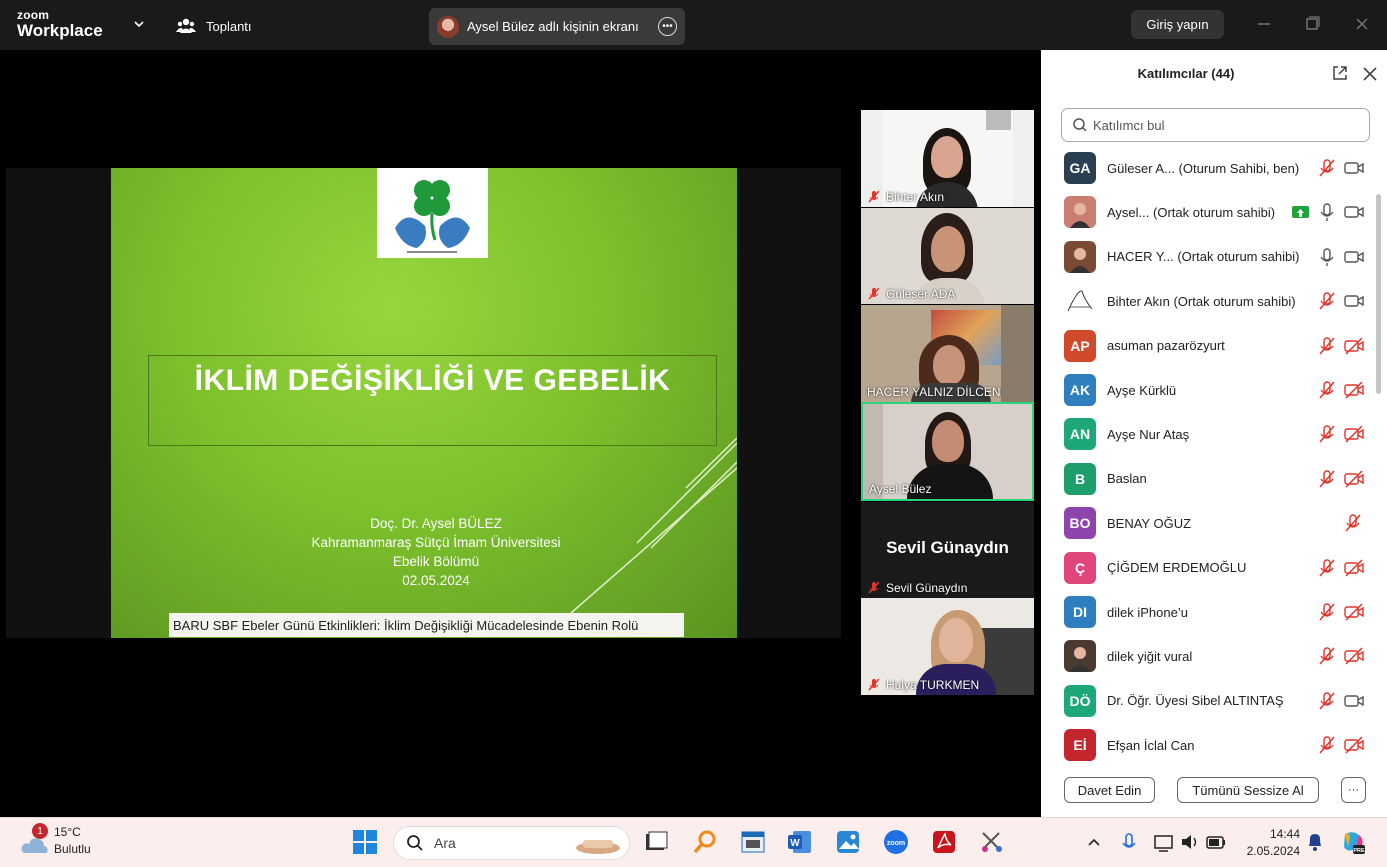  What do you see at coordinates (1148, 434) in the screenshot?
I see `participant-name: Ayşe Nur Ataş` at bounding box center [1148, 434].